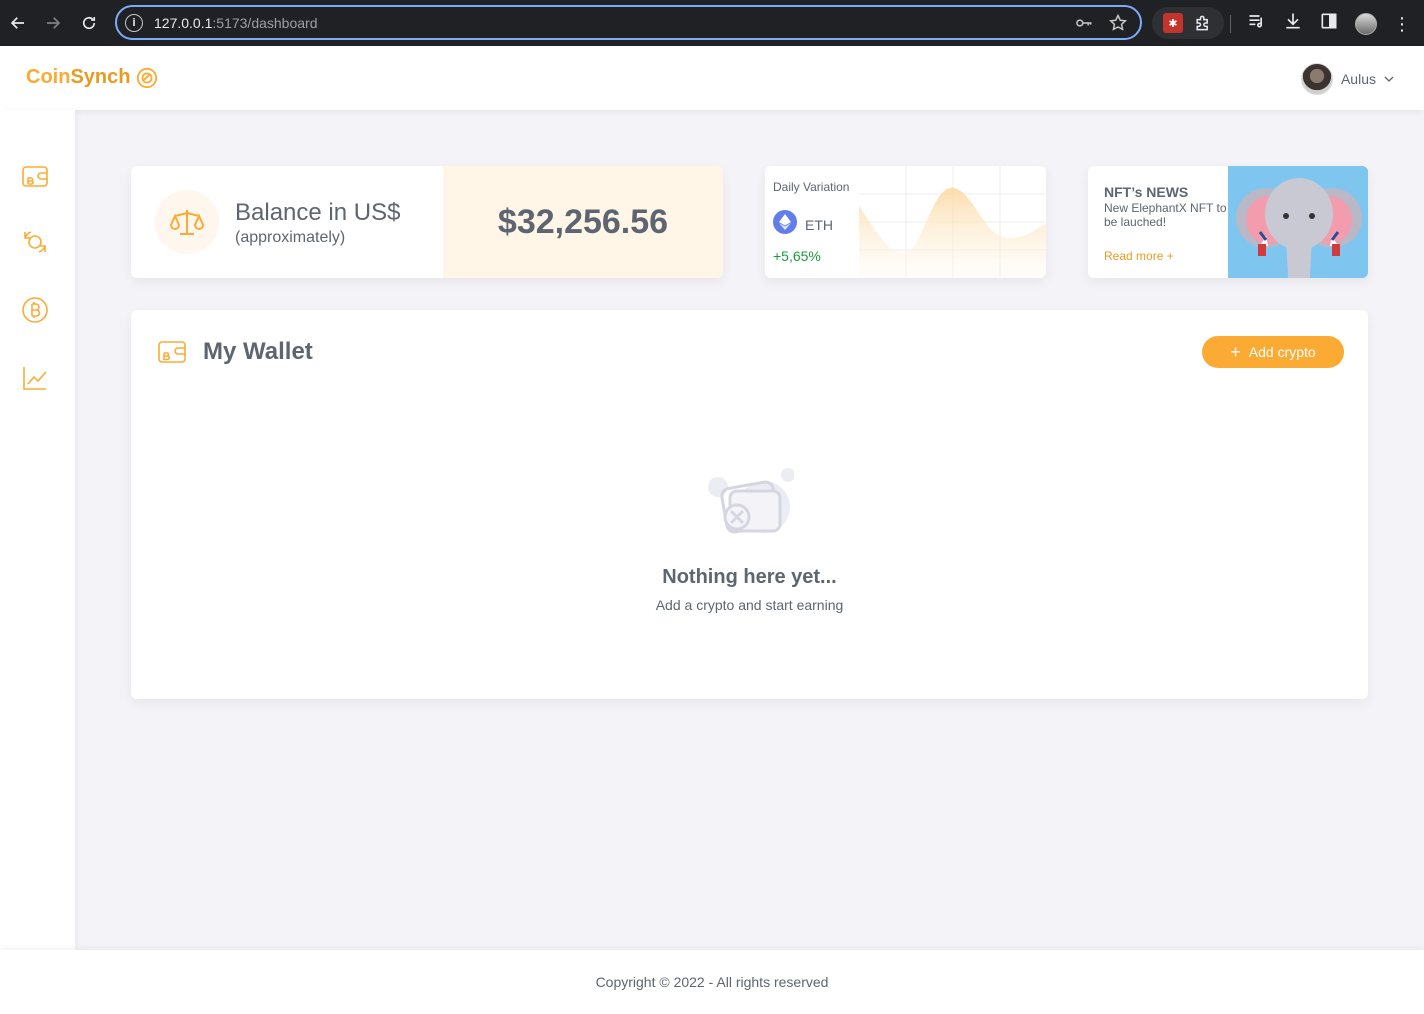 This screenshot has height=1014, width=1424. Describe the element at coordinates (628, 22) in the screenshot. I see `address-bar: i 127.0.0.1:5173/dashboard` at that location.